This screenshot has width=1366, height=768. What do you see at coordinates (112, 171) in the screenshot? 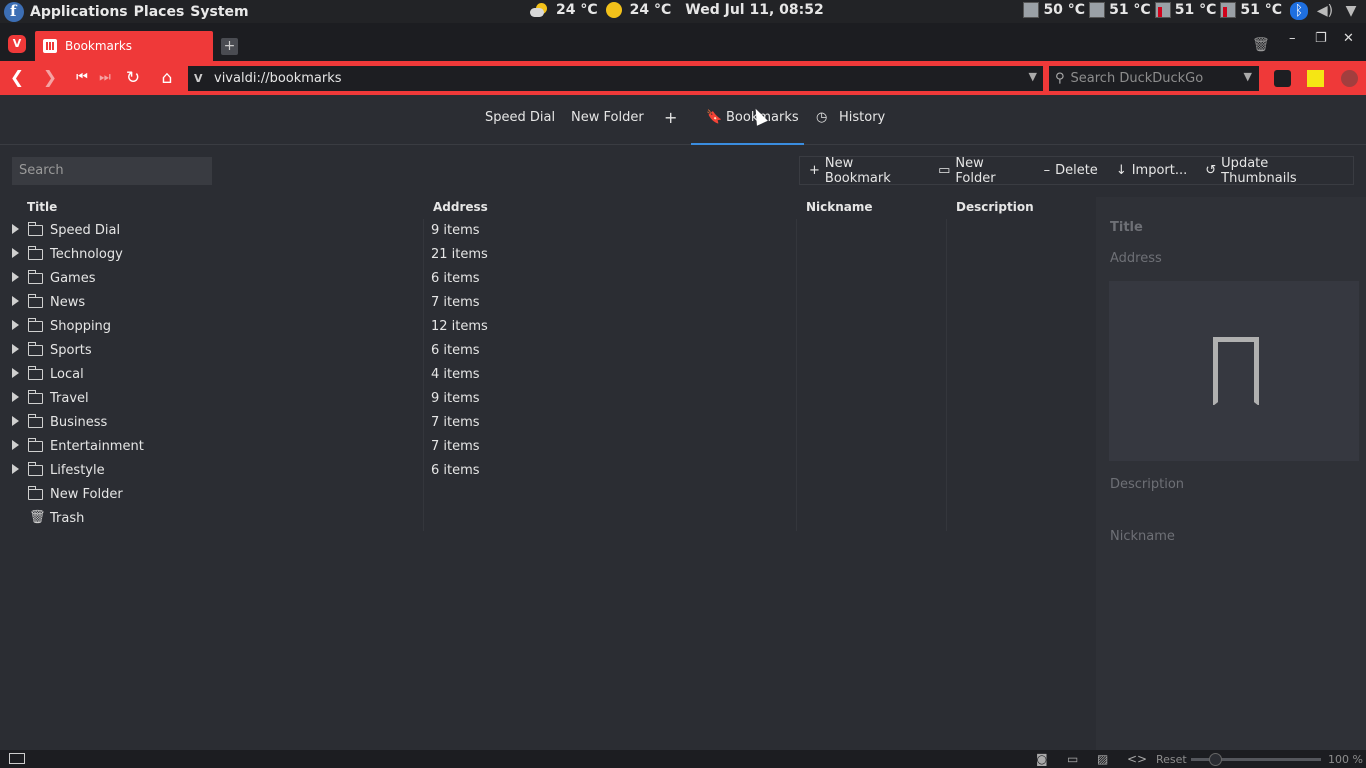
I see `bookmark-search-input: Search` at bounding box center [112, 171].